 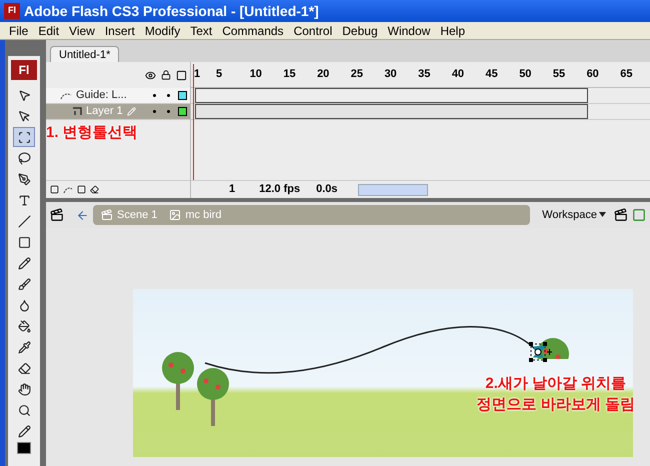 What do you see at coordinates (24, 410) in the screenshot?
I see `zoom-icon` at bounding box center [24, 410].